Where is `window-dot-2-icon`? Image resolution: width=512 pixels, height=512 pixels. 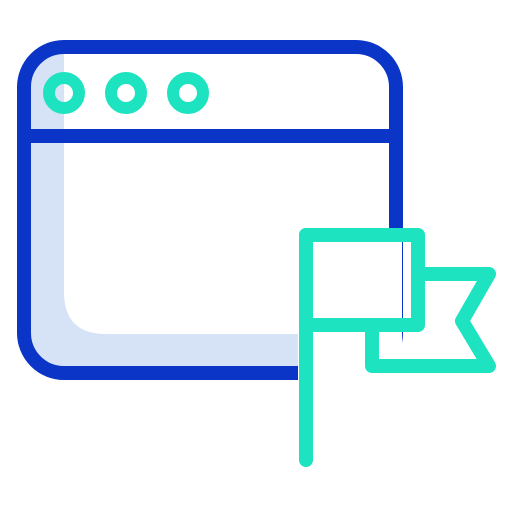
window-dot-2-icon is located at coordinates (126, 93).